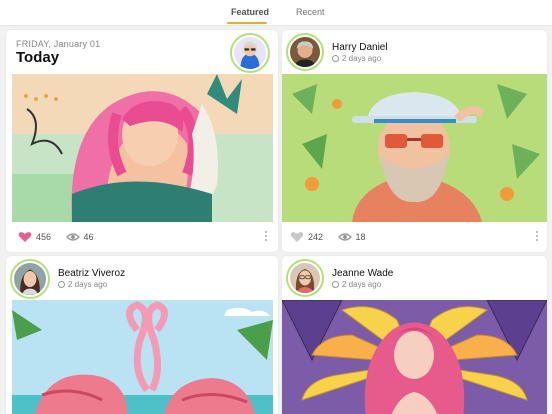 This screenshot has width=552, height=414. I want to click on card-stats: 242 18, so click(334, 238).